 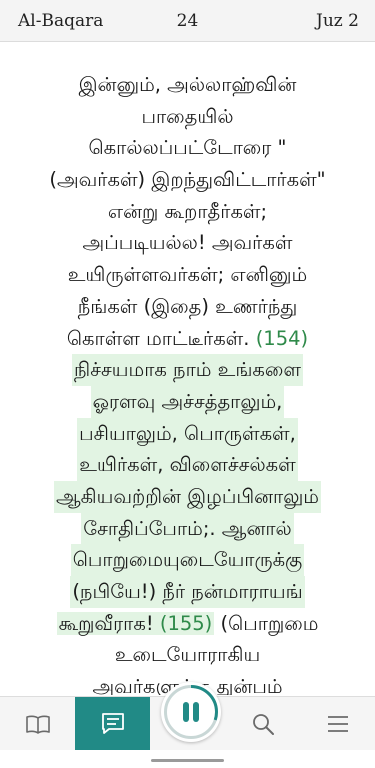 I want to click on text-line: உயிருள்ளவர்கள்; எனினும், so click(x=187, y=275).